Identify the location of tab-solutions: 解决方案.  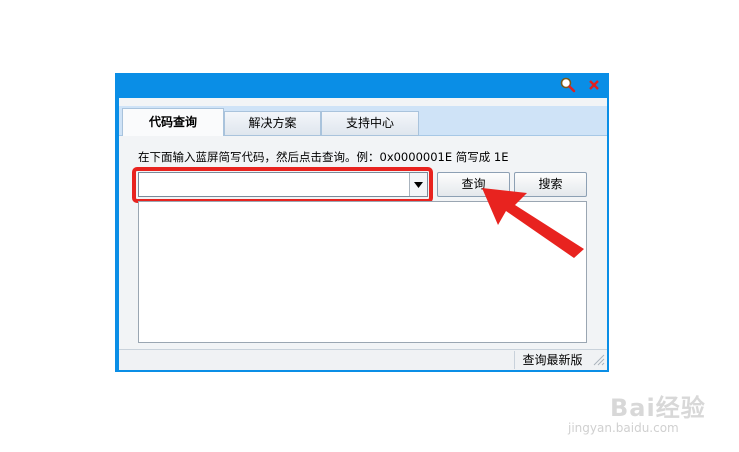
(272, 123).